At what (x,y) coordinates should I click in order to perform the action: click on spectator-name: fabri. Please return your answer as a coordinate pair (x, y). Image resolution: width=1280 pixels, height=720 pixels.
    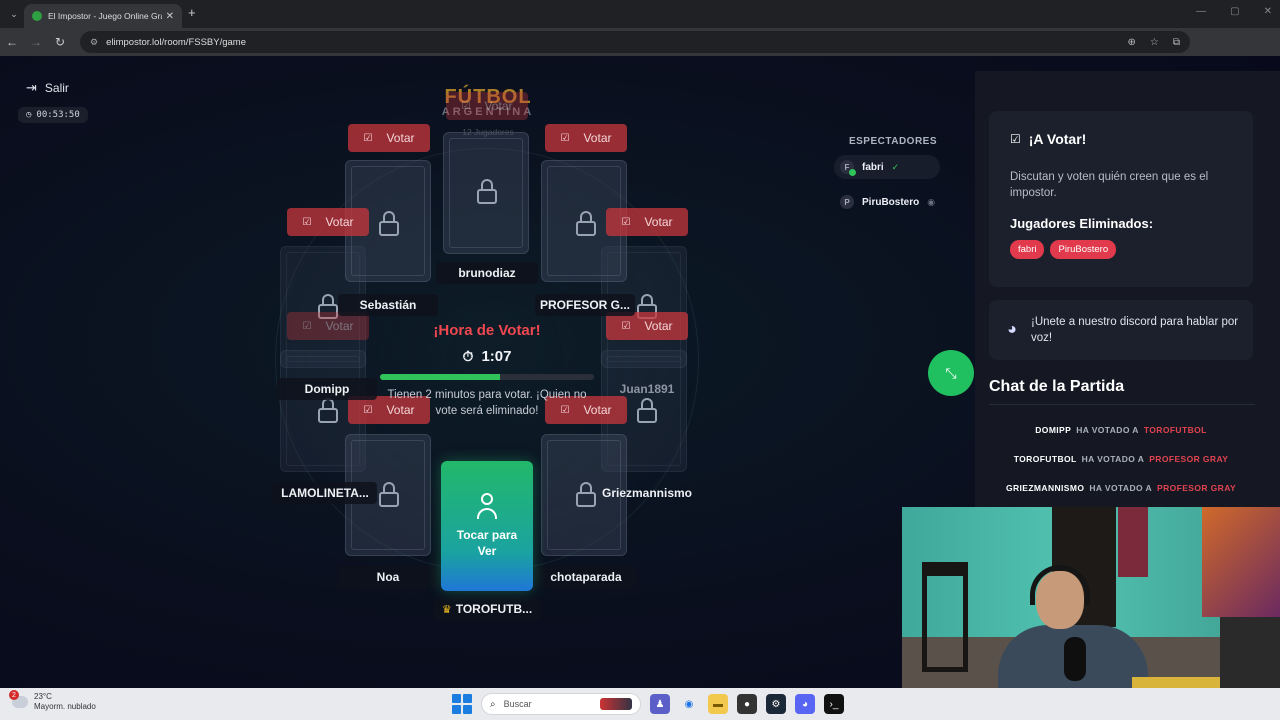
    Looking at the image, I should click on (873, 167).